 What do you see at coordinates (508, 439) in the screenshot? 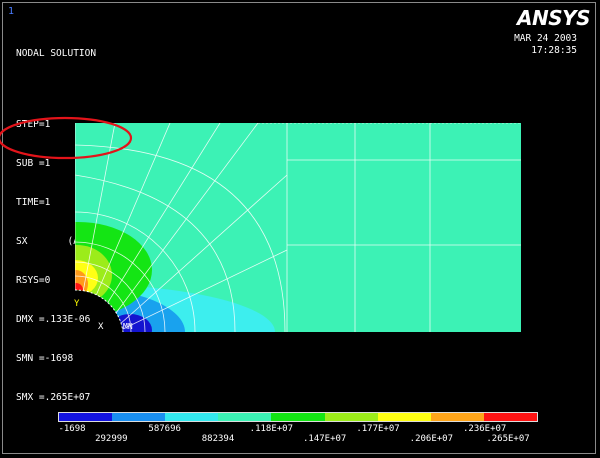
I see `legend-tick-9: .265E+07` at bounding box center [508, 439].